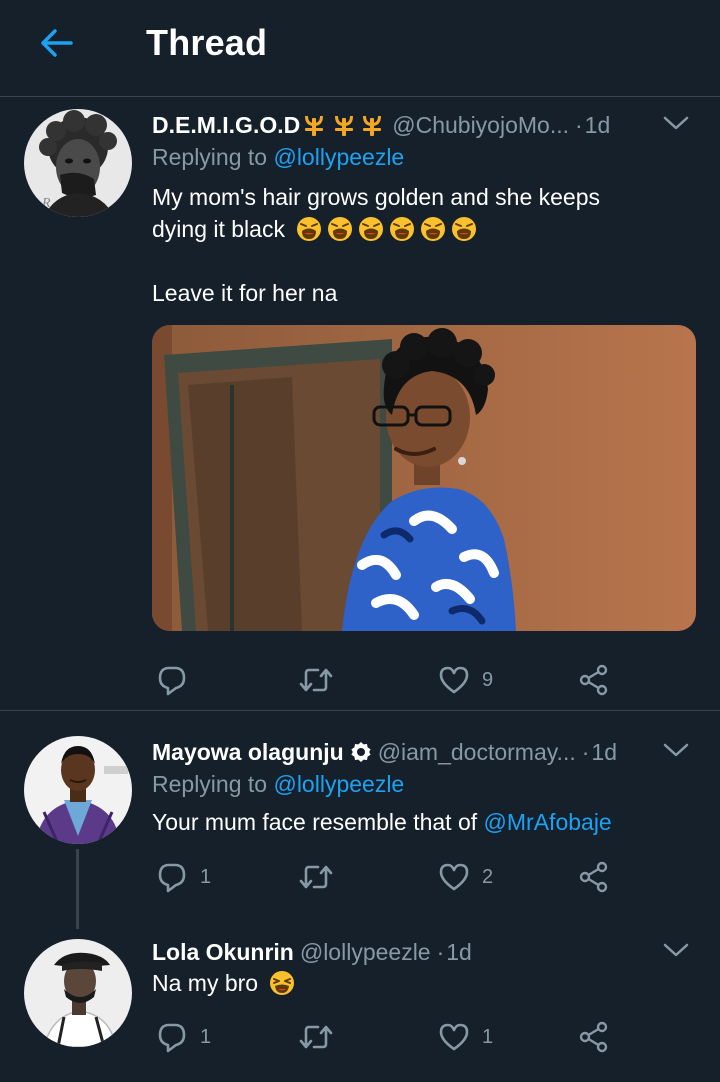 The height and width of the screenshot is (1082, 720). Describe the element at coordinates (282, 983) in the screenshot. I see `laughing-face-emoji` at that location.